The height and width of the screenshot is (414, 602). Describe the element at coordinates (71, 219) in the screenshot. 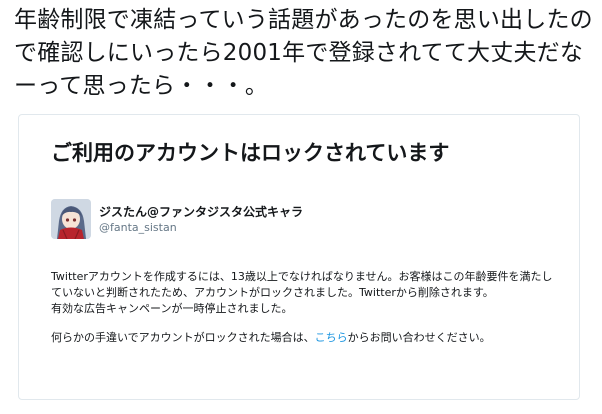

I see `character-avatar-icon` at that location.